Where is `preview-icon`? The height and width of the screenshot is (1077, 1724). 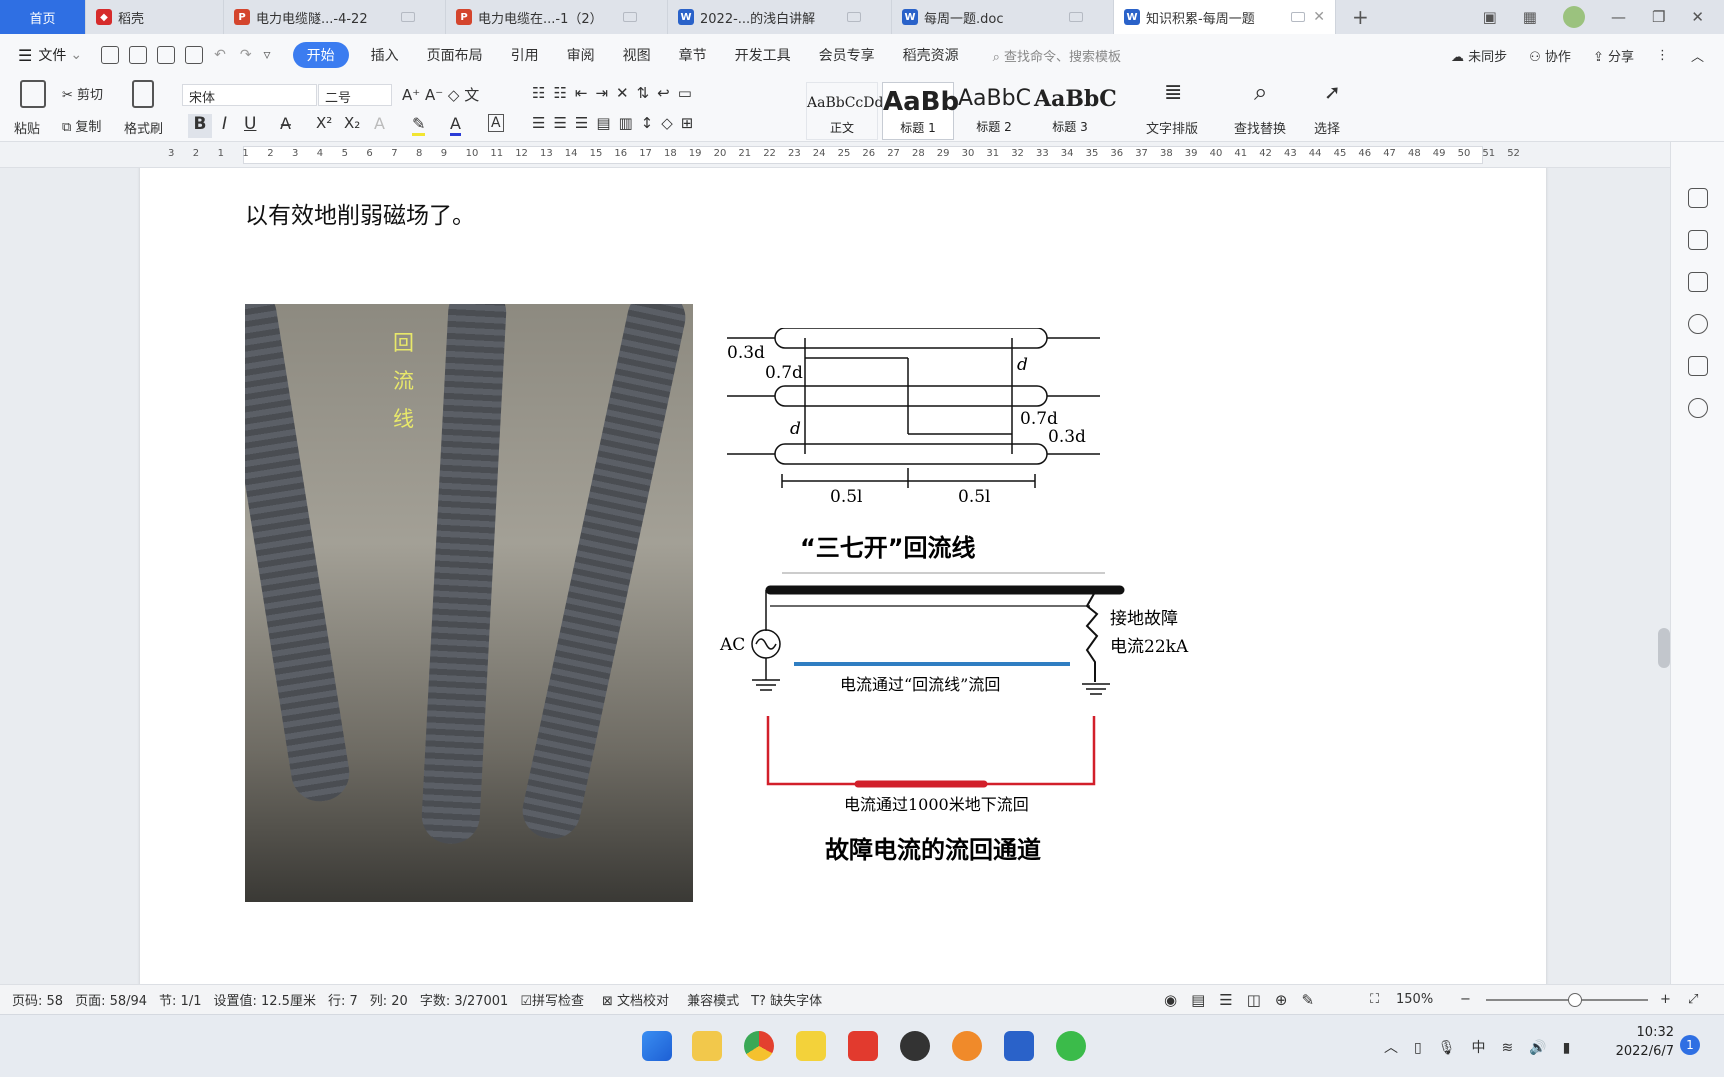
preview-icon is located at coordinates (194, 55).